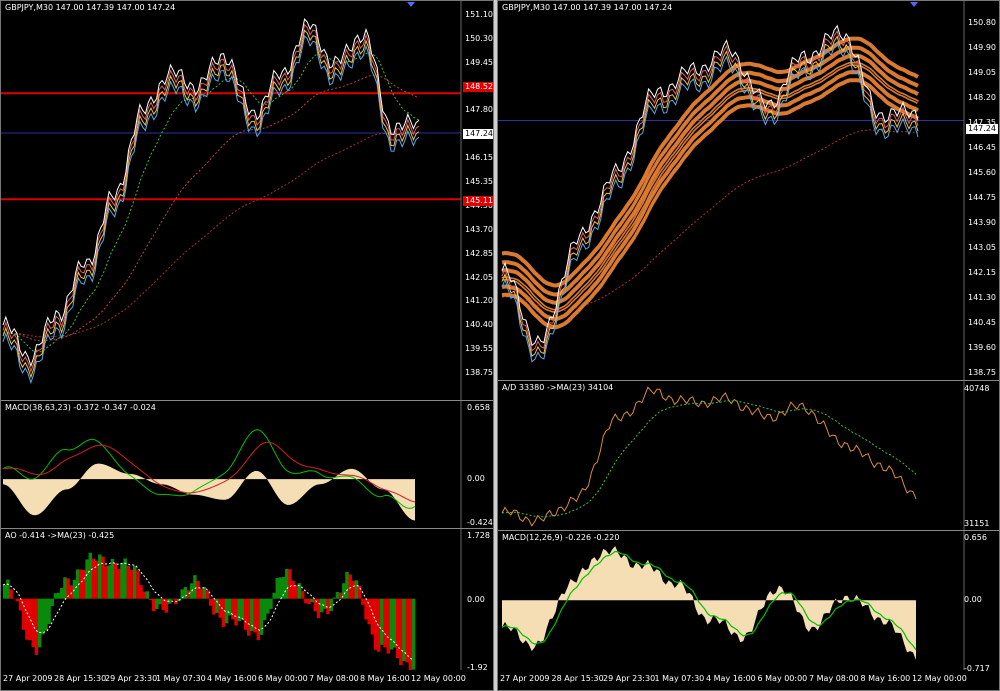 The width and height of the screenshot is (1000, 691). I want to click on time-tick-label: 12 May 00:00, so click(939, 678).